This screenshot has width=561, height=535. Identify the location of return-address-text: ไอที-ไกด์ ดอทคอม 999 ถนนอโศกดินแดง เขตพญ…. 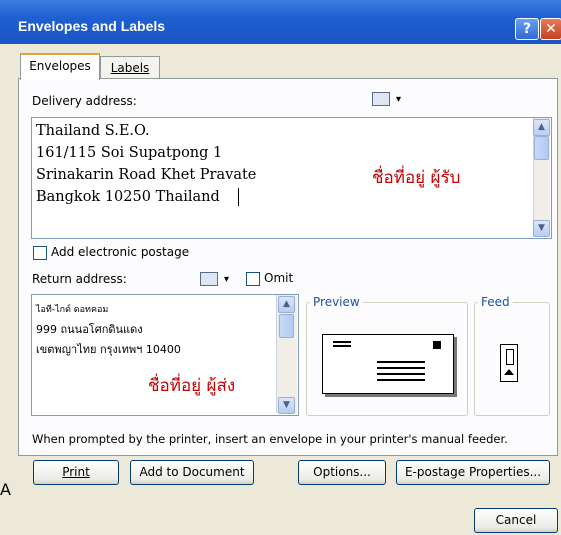
(108, 330).